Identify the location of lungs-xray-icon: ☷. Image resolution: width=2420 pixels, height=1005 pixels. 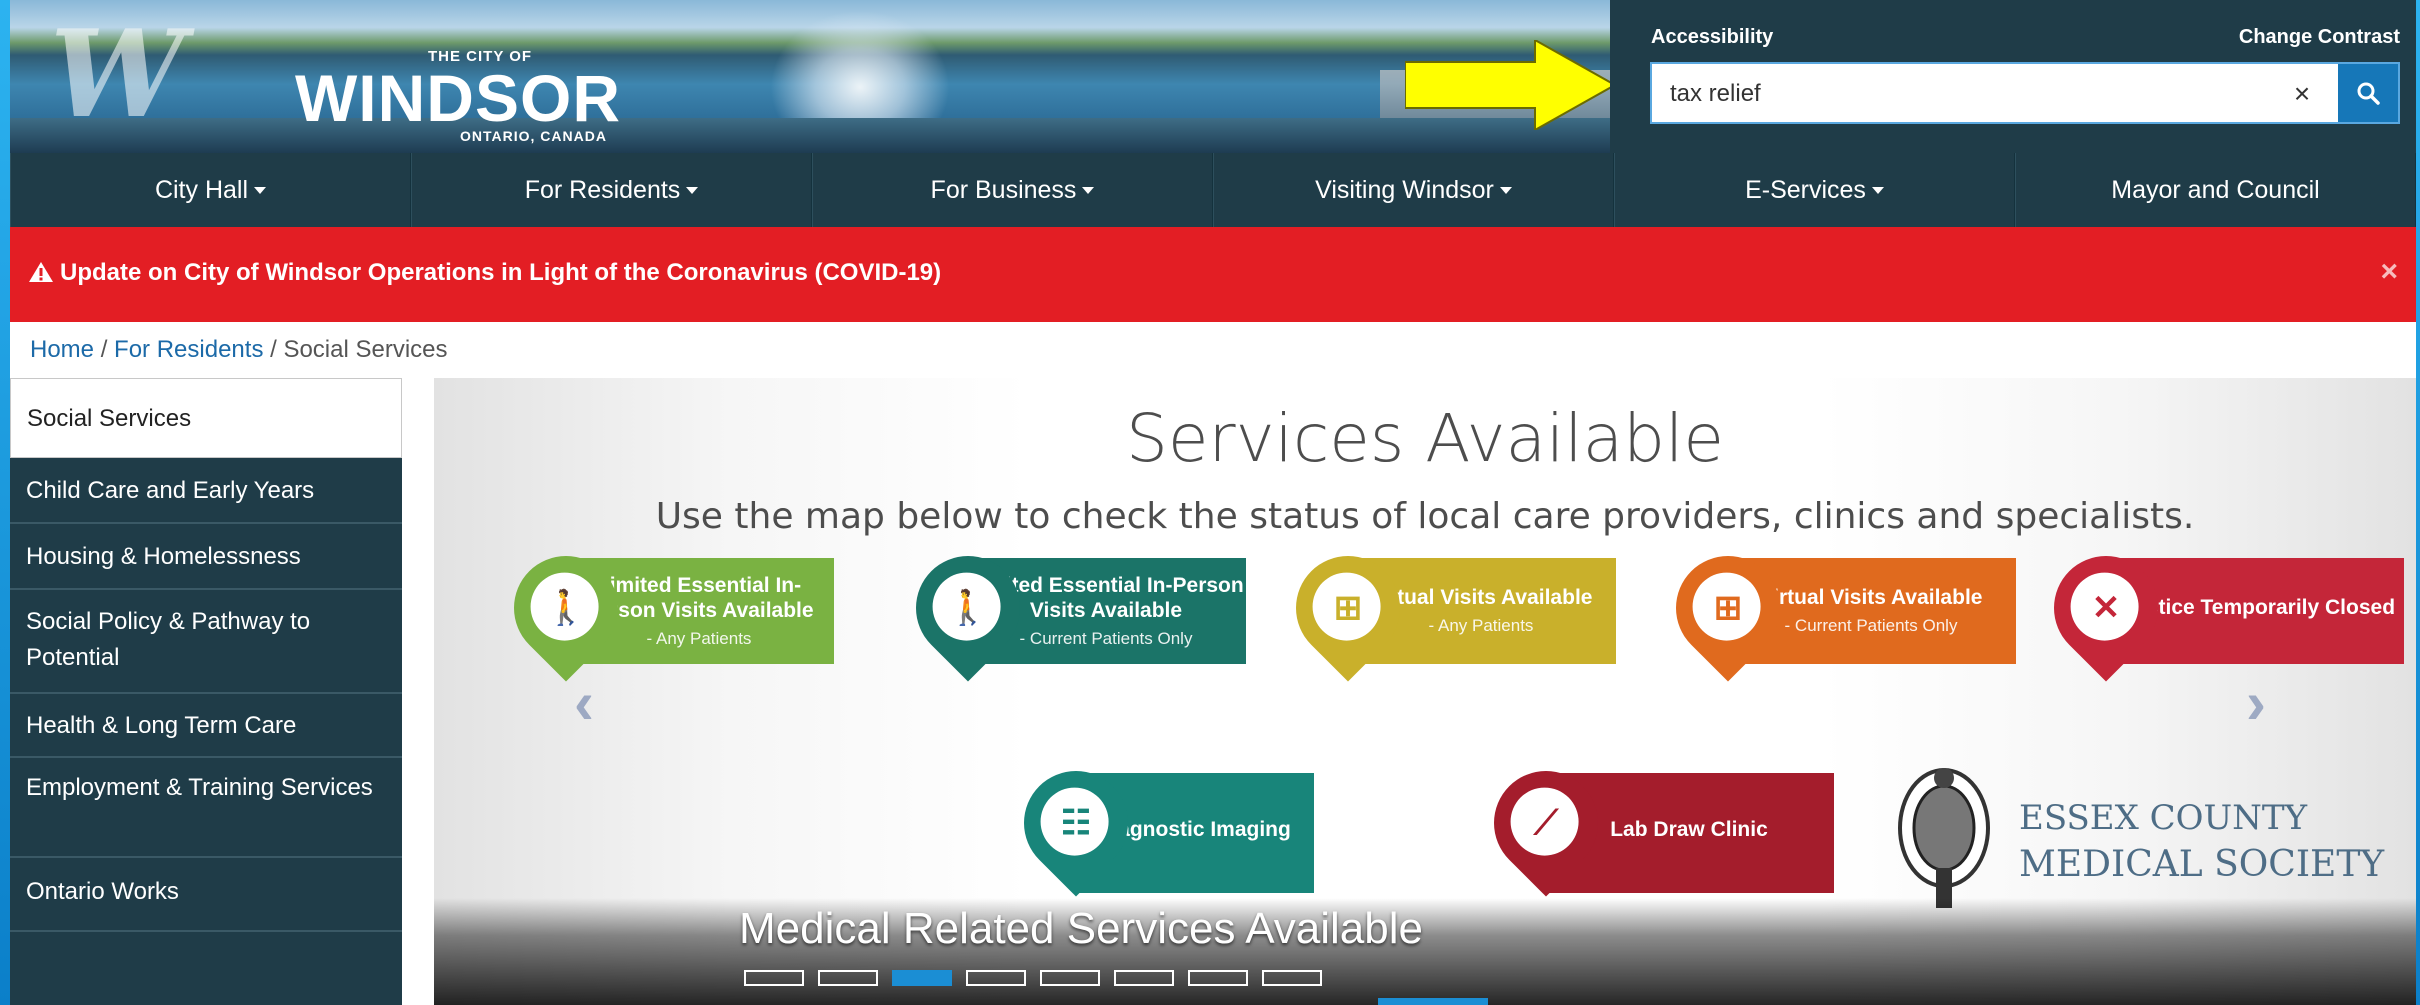
(1076, 823).